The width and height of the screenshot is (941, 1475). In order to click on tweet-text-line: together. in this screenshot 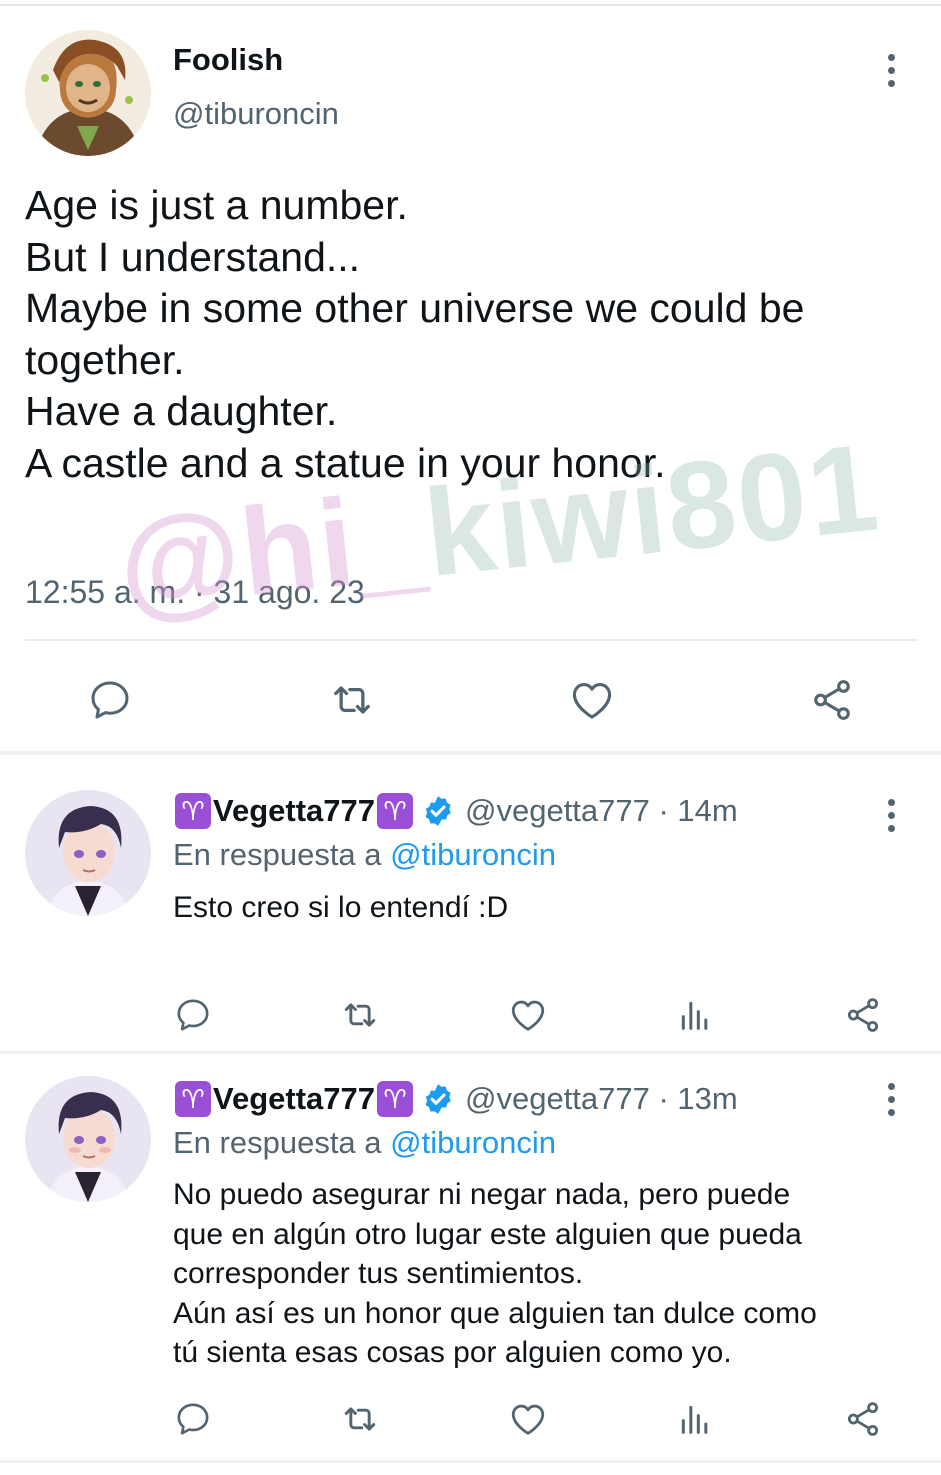, I will do `click(105, 359)`.